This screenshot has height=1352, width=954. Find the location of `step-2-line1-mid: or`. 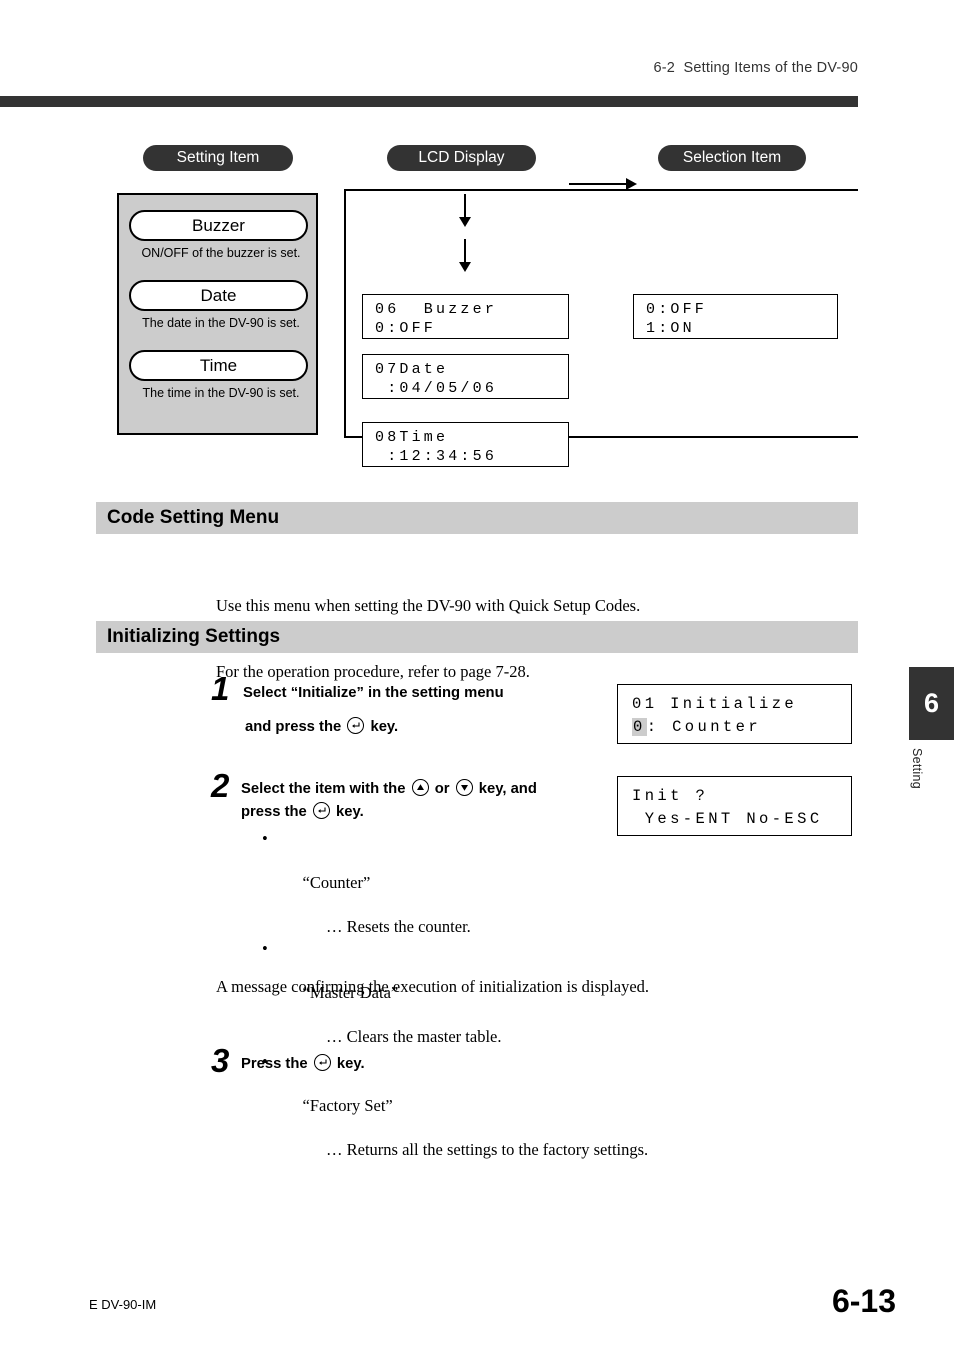

step-2-line1-mid: or is located at coordinates (442, 789).